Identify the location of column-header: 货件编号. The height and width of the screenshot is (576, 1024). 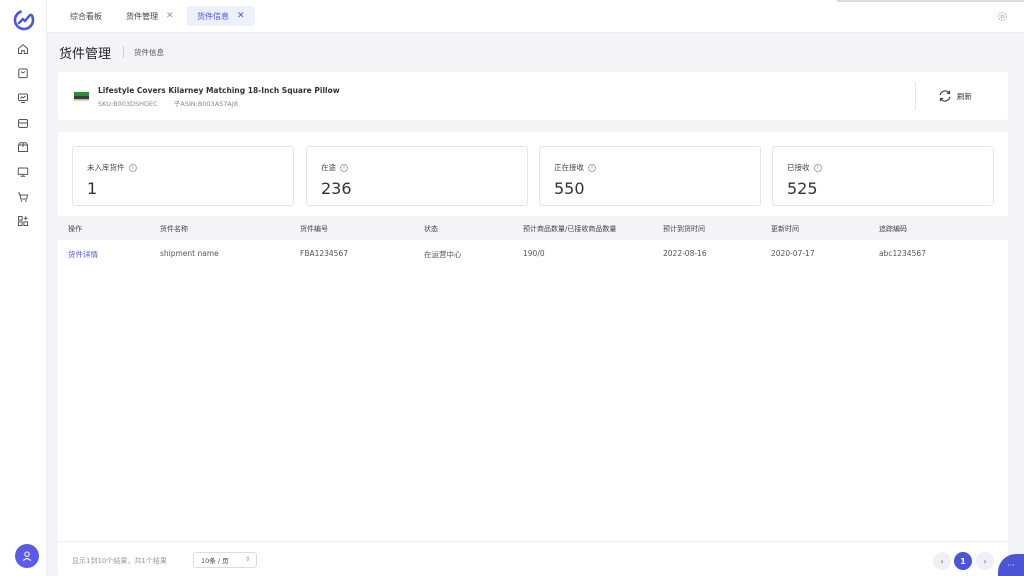
(314, 229).